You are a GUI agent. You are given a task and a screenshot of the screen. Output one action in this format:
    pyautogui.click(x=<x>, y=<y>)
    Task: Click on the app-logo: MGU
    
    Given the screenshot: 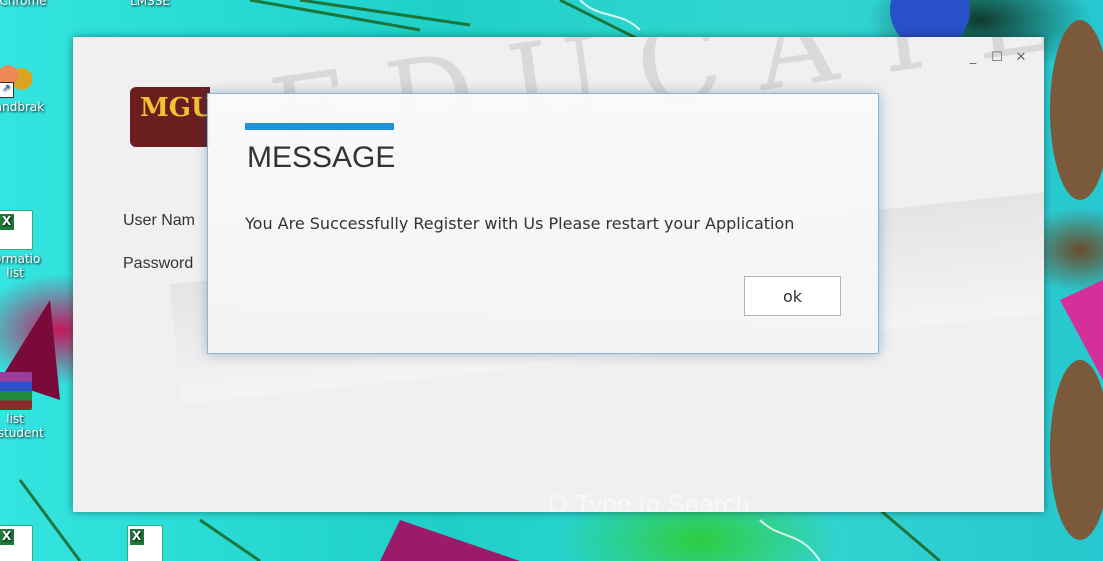 What is the action you would take?
    pyautogui.click(x=172, y=117)
    